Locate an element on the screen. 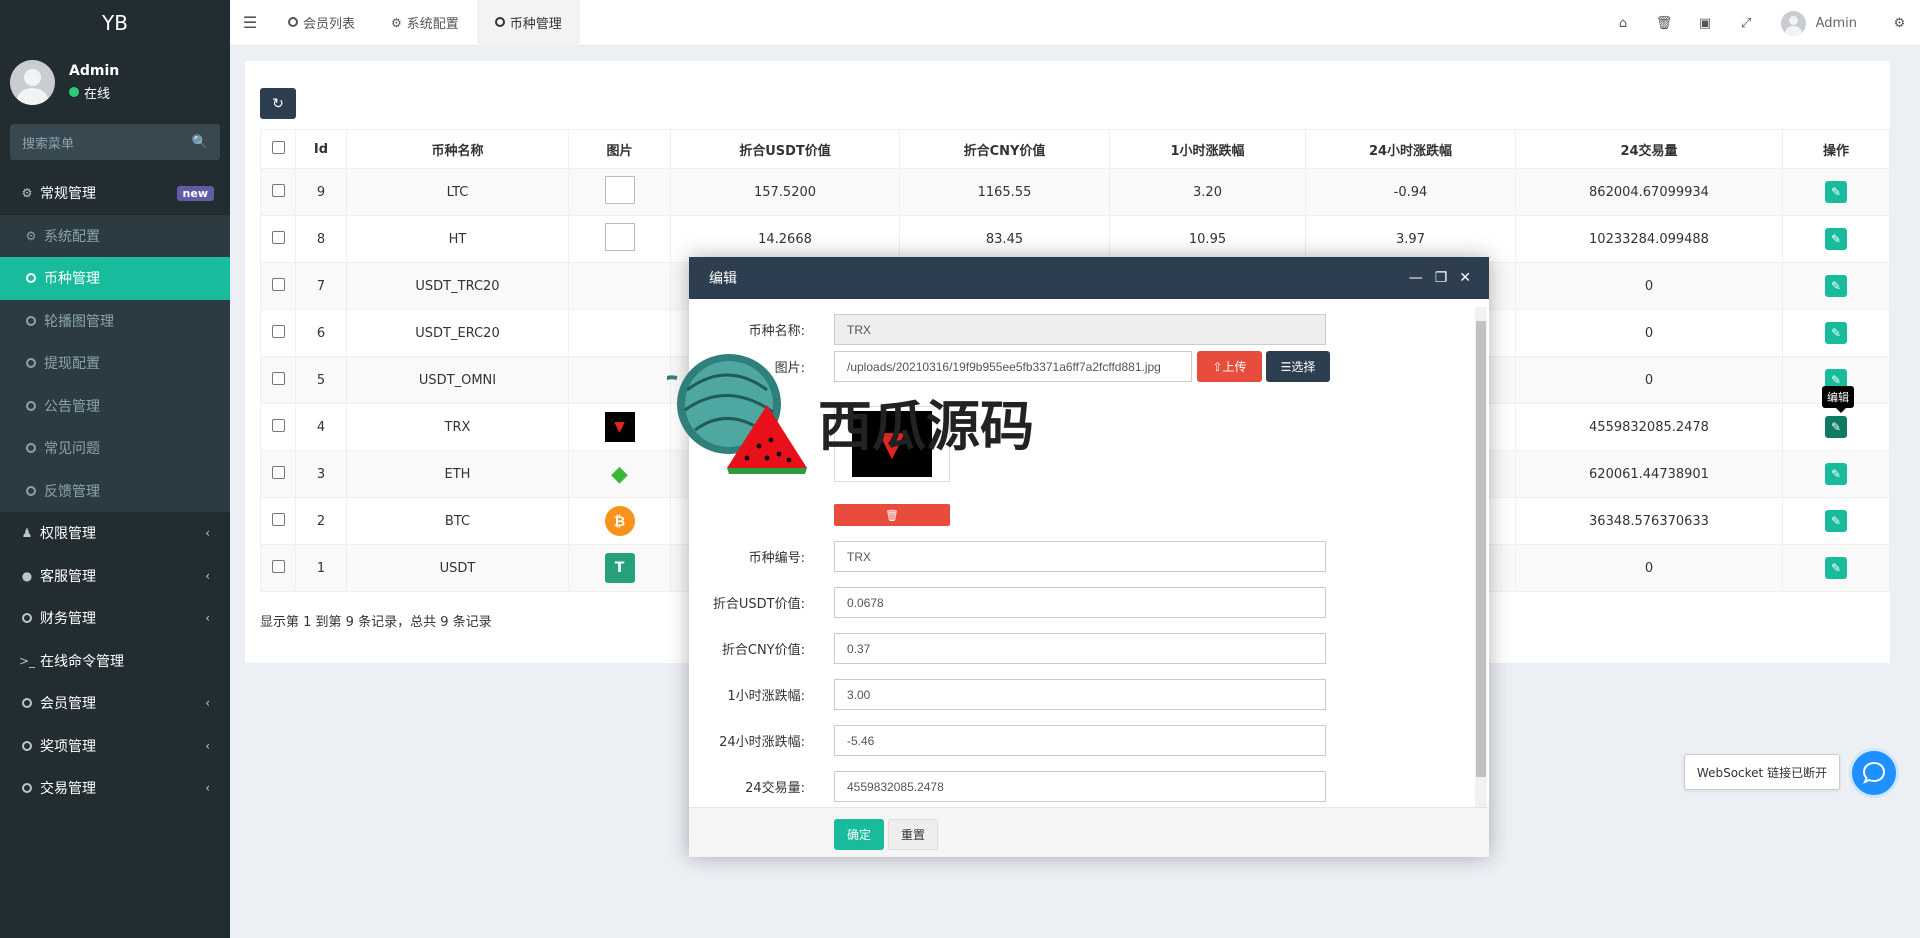 The width and height of the screenshot is (1920, 938). col-header: 图片 is located at coordinates (619, 149).